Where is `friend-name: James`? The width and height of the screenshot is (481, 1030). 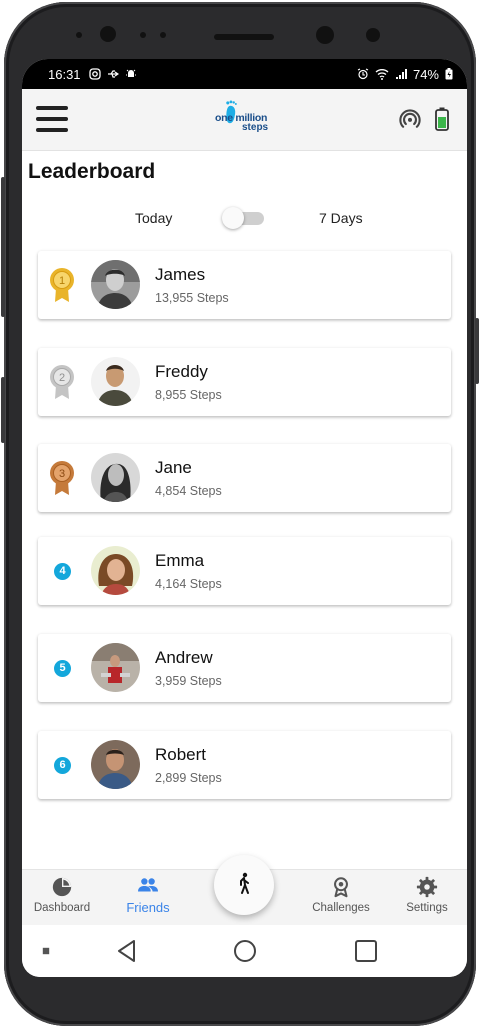 friend-name: James is located at coordinates (180, 274).